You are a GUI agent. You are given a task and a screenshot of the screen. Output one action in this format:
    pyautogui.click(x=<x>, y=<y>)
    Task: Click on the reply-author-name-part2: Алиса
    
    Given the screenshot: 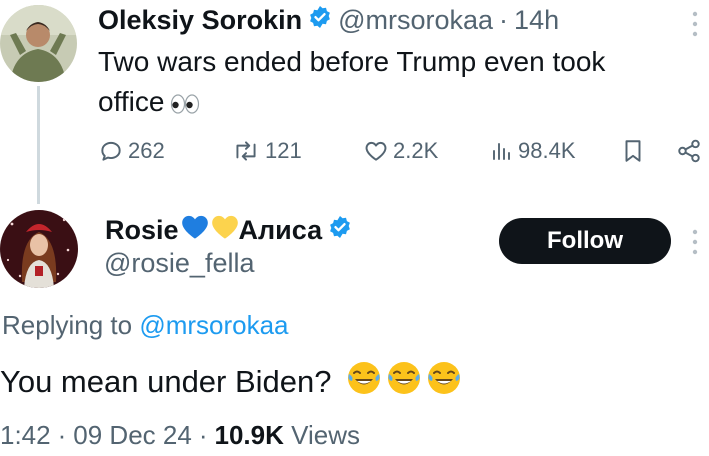 What is the action you would take?
    pyautogui.click(x=280, y=229)
    